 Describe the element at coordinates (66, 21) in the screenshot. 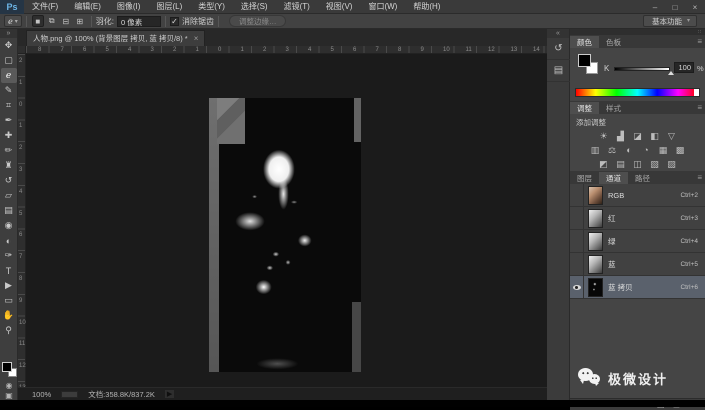

I see `subtract-from-selection-icon: ⊟` at that location.